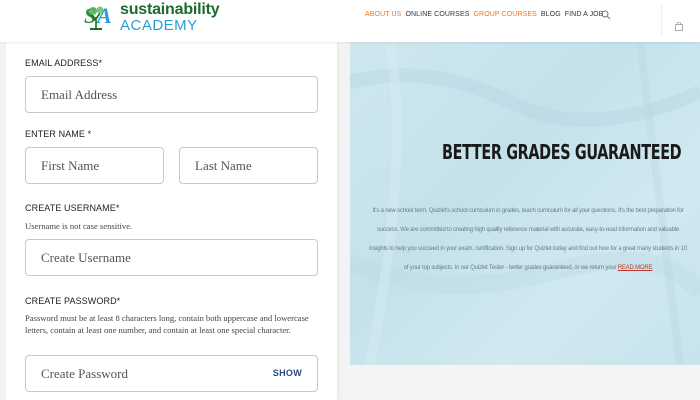 This screenshot has height=400, width=700. What do you see at coordinates (606, 15) in the screenshot?
I see `search-icon` at bounding box center [606, 15].